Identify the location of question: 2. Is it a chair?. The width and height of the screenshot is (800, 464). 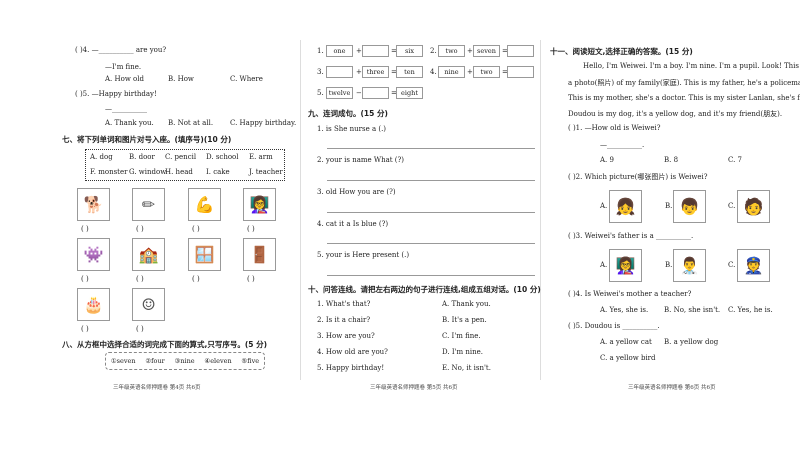
(344, 320).